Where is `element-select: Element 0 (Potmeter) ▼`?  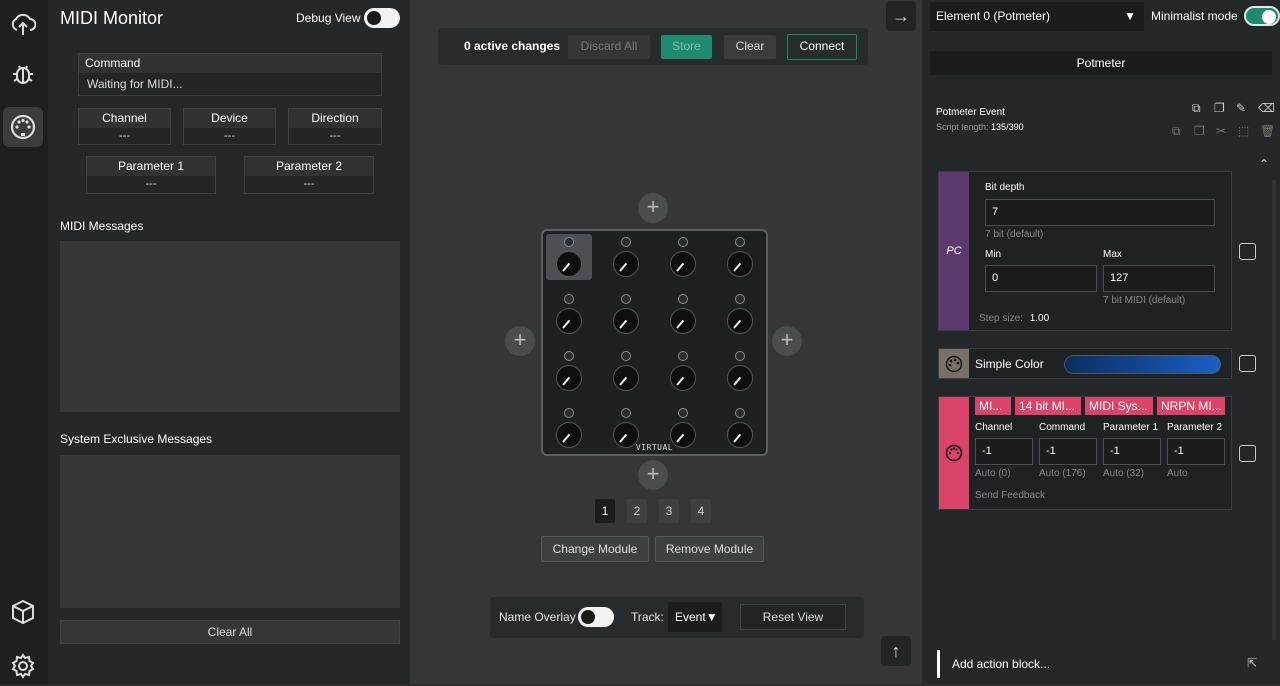
element-select: Element 0 (Potmeter) ▼ is located at coordinates (1037, 16).